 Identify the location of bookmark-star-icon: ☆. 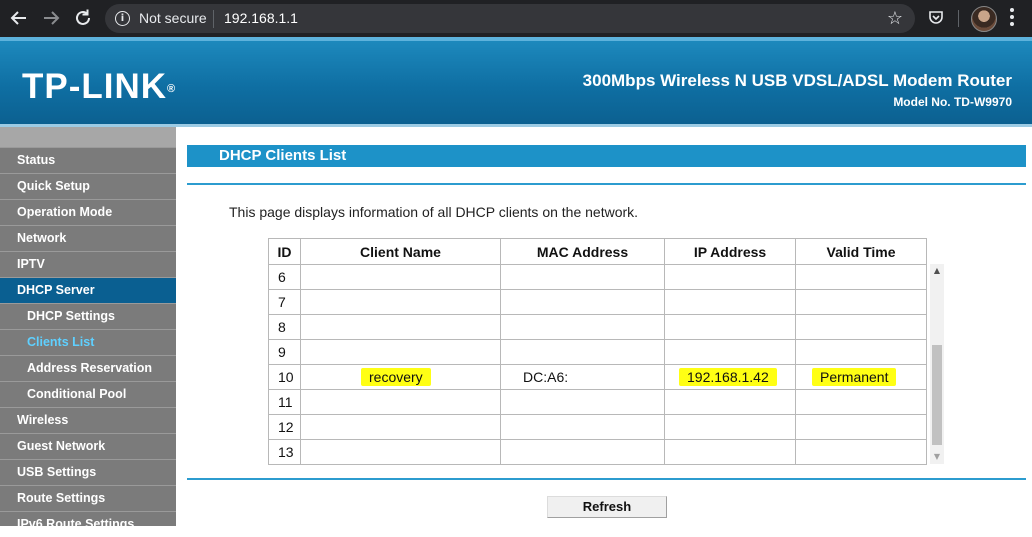
(895, 18).